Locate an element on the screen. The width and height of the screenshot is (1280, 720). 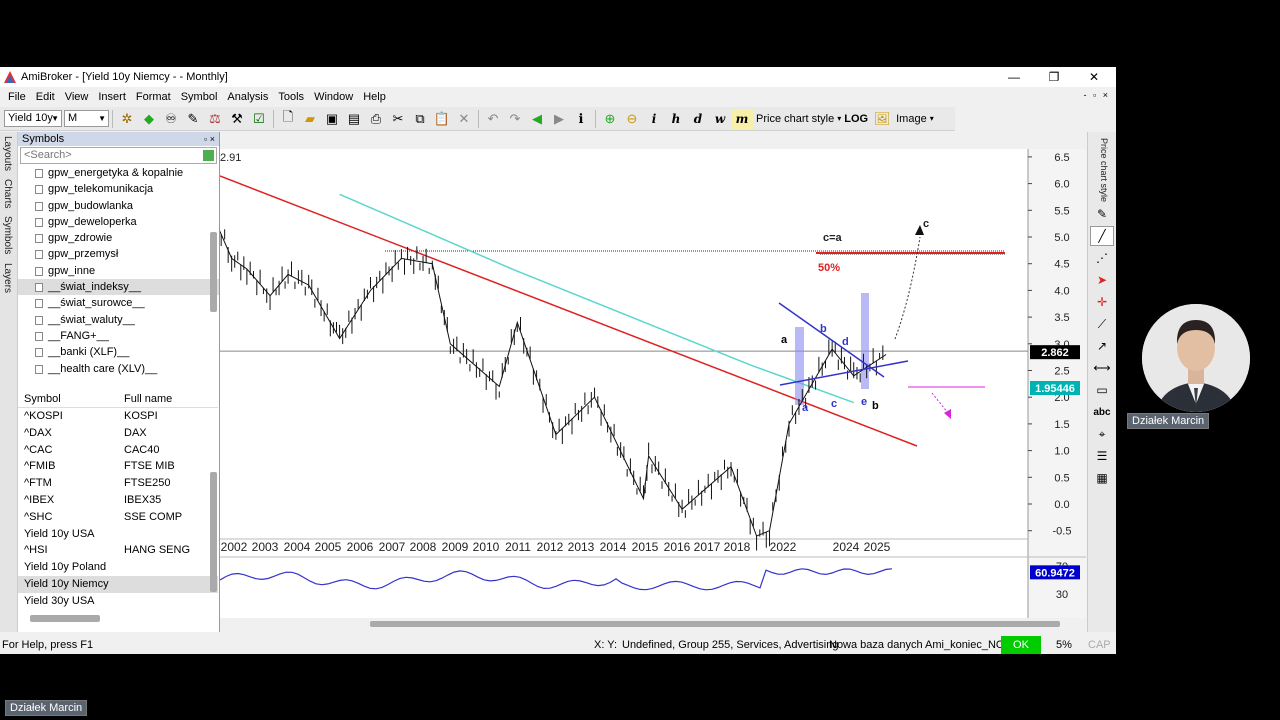
menu-view: View is located at coordinates (77, 97).